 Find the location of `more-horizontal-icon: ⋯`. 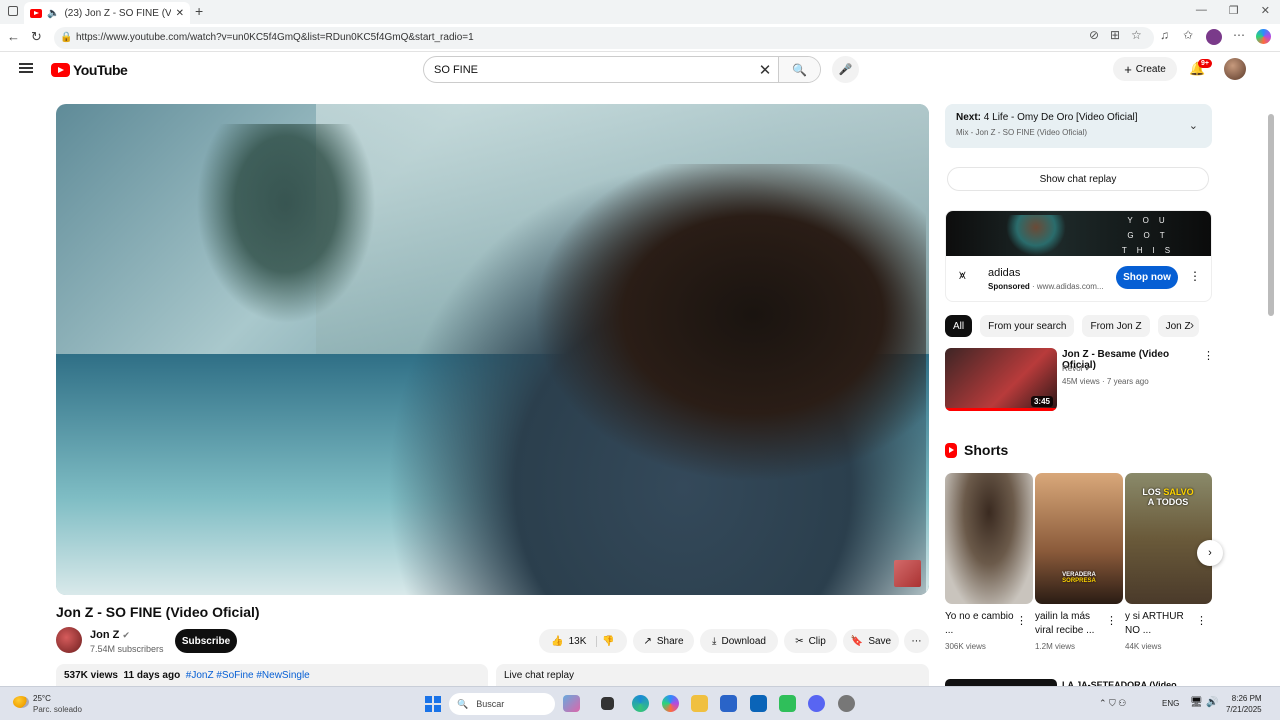

more-horizontal-icon: ⋯ is located at coordinates (916, 641).